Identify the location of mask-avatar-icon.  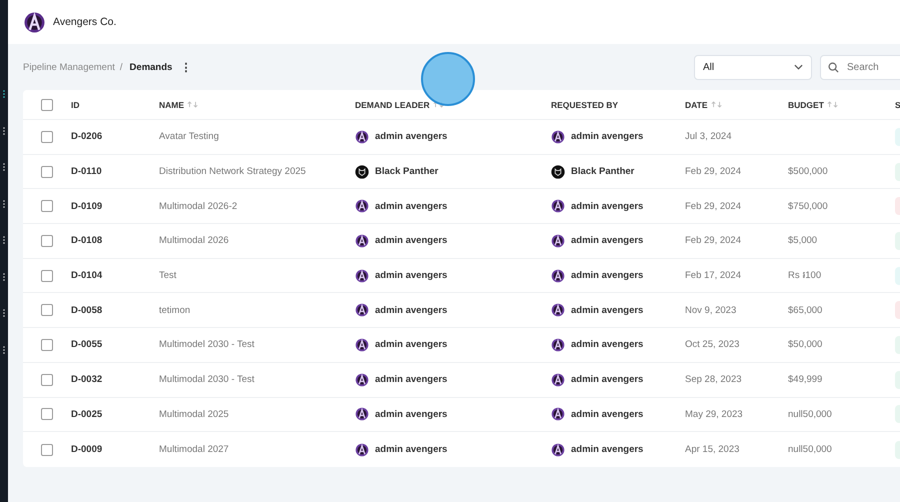
(362, 171).